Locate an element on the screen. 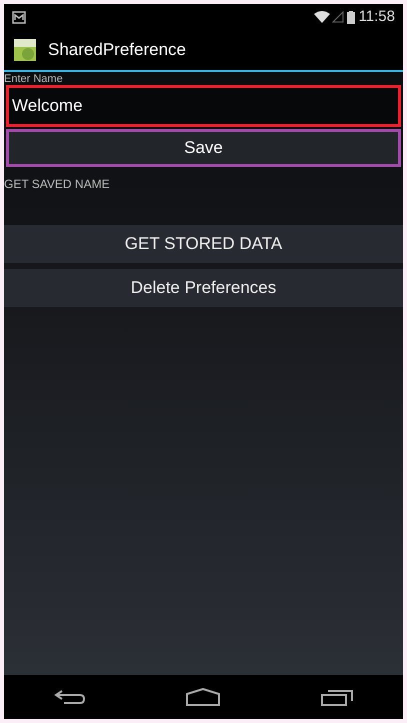  mail-icon is located at coordinates (19, 17).